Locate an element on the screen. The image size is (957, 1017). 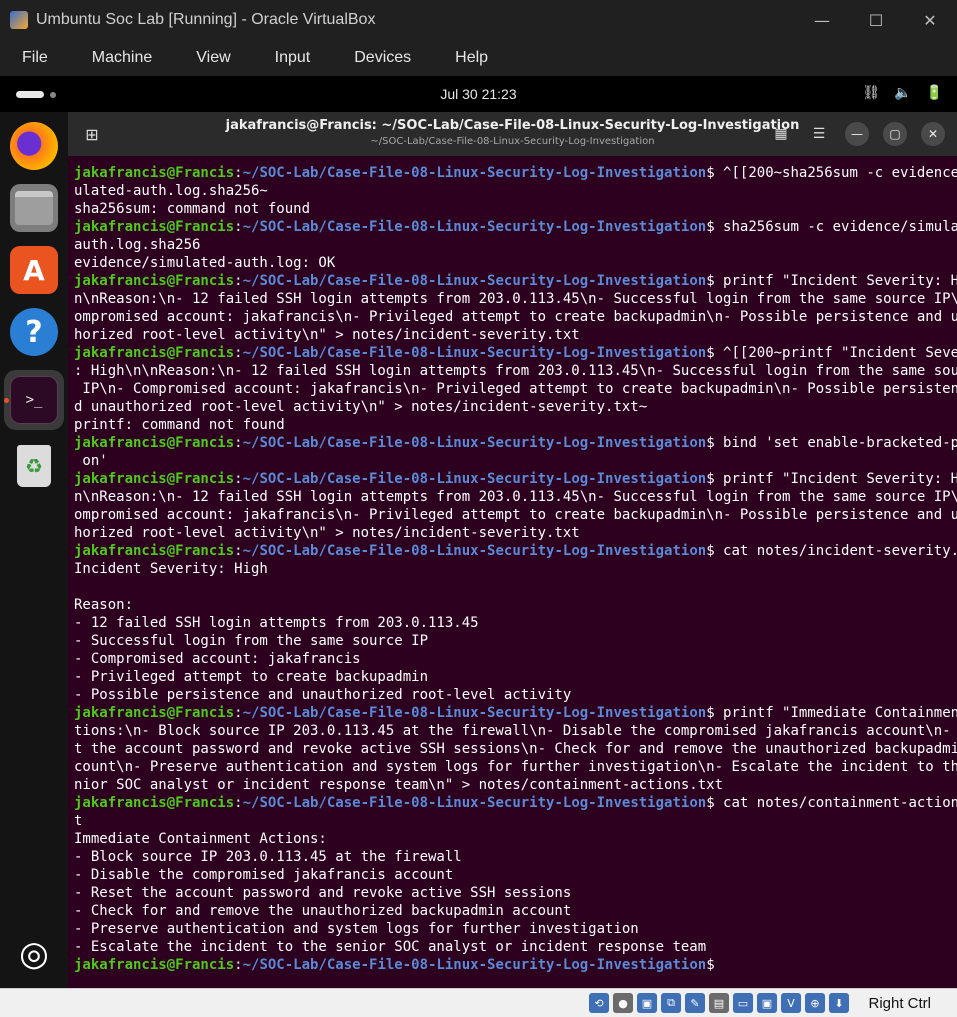
trash-icon is located at coordinates (34, 466).